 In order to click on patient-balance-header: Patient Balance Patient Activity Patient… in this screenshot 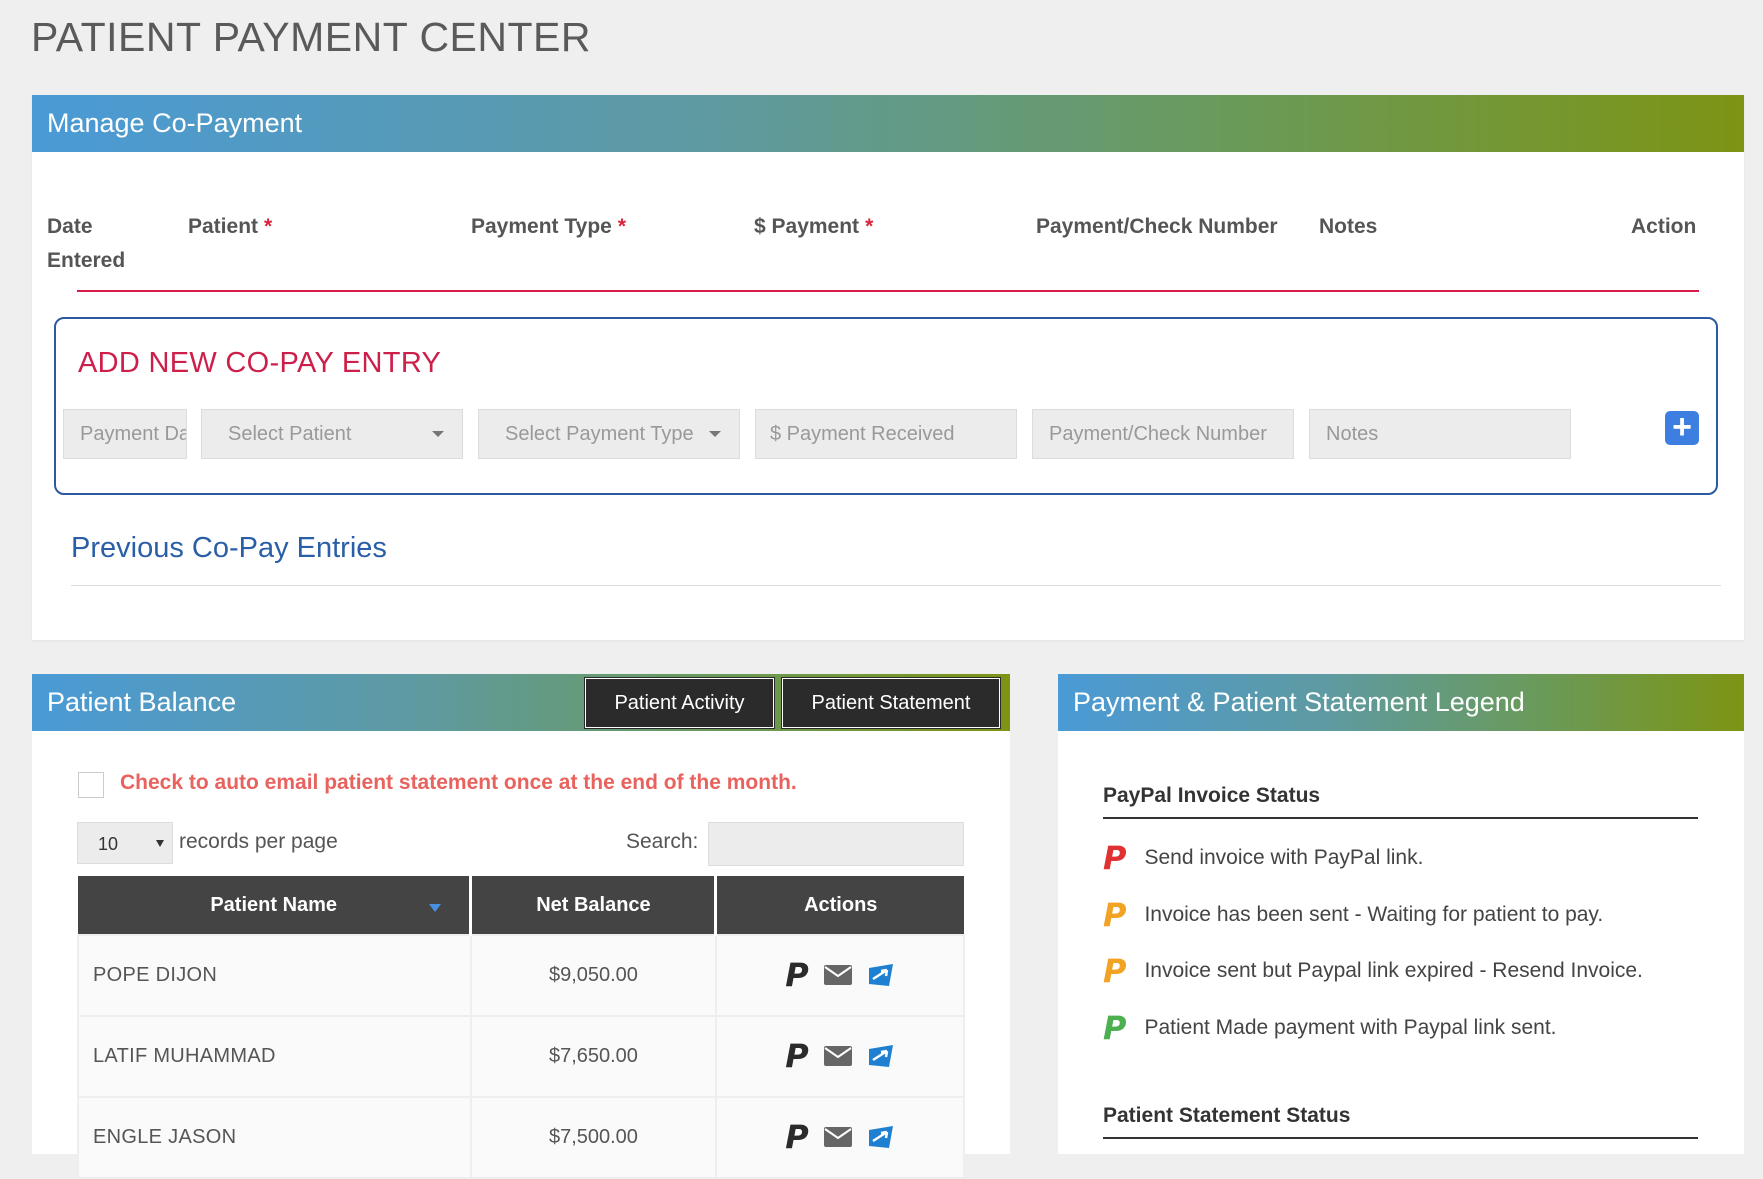, I will do `click(521, 702)`.